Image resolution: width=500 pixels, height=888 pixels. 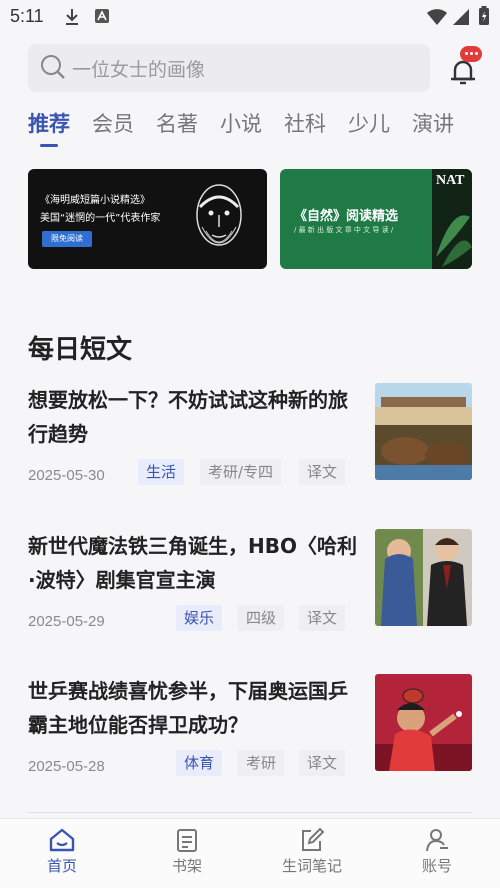 What do you see at coordinates (369, 128) in the screenshot?
I see `tab-children: 少儿` at bounding box center [369, 128].